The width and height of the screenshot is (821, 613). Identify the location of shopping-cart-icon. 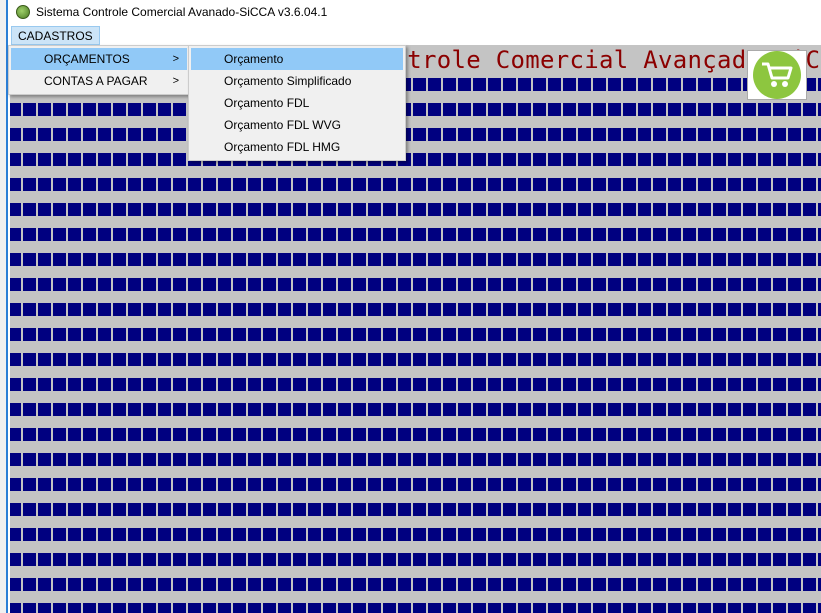
(777, 75).